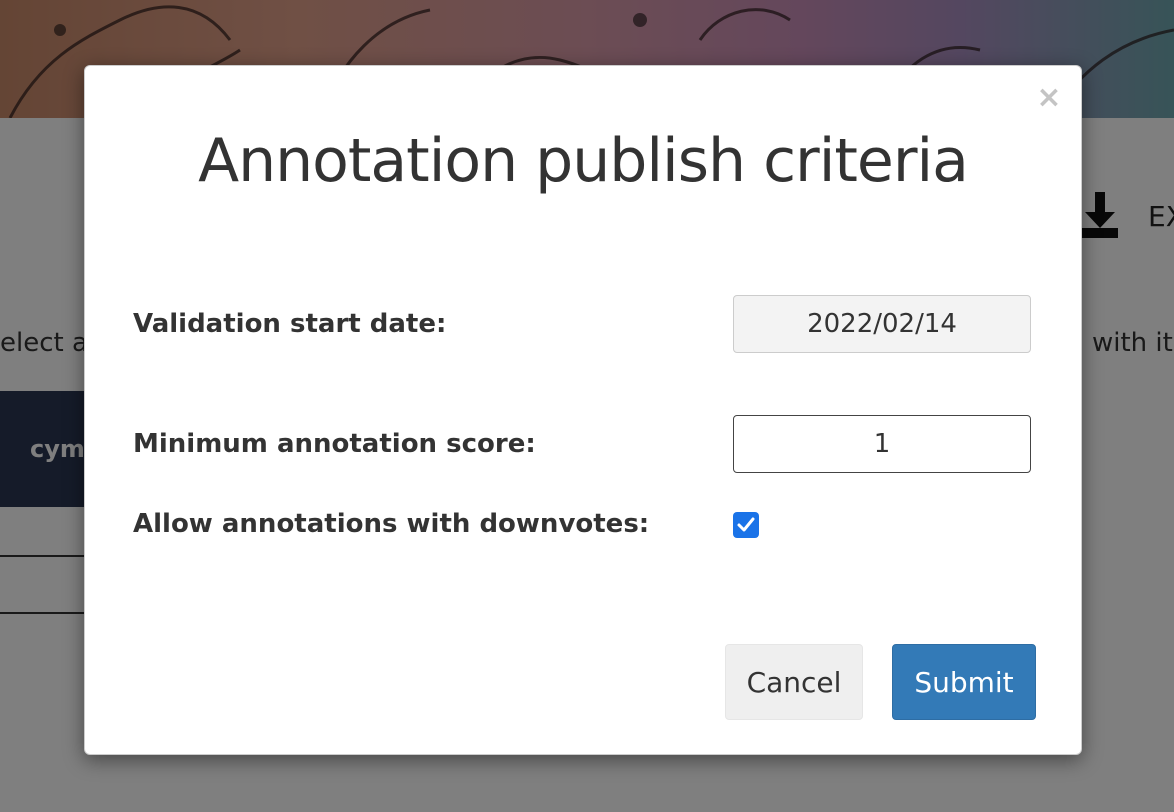  What do you see at coordinates (334, 444) in the screenshot?
I see `minimum-score-label: Minimum annotation score:` at bounding box center [334, 444].